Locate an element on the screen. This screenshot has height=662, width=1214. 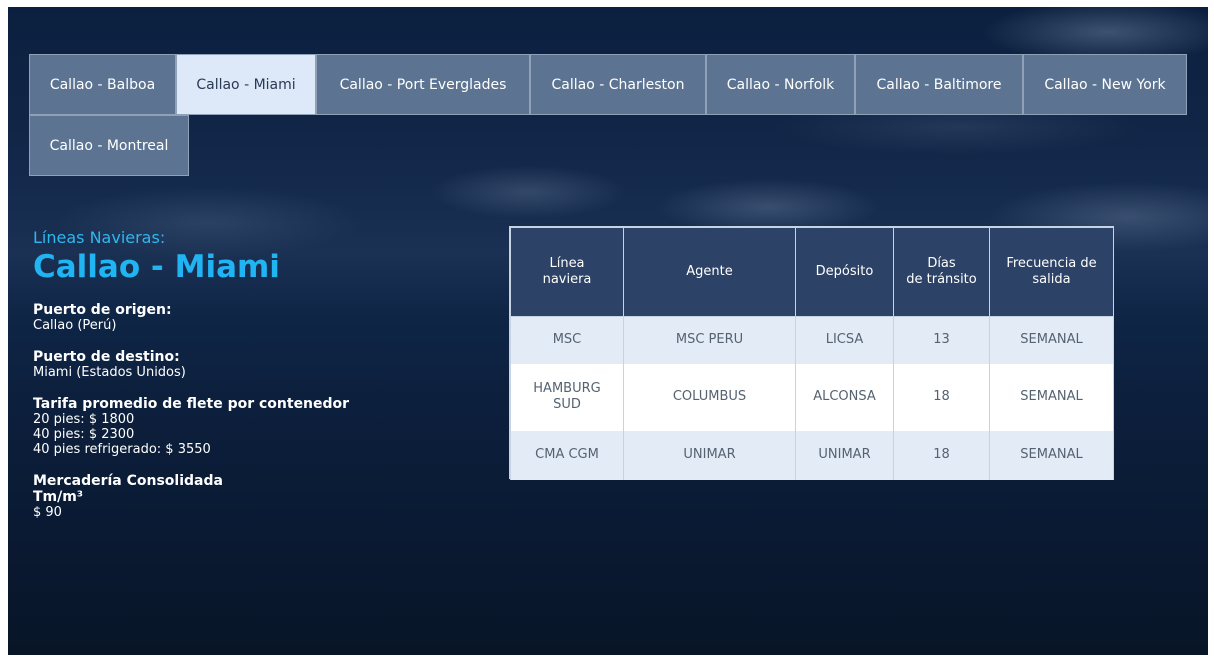
tariff-40: 40 pies: $ 2300 is located at coordinates (84, 434).